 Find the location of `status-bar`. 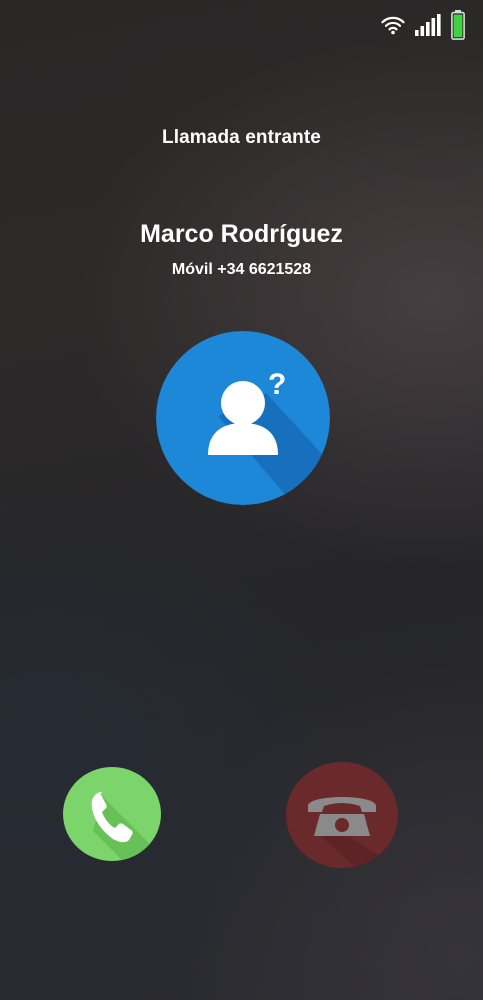

status-bar is located at coordinates (423, 25).